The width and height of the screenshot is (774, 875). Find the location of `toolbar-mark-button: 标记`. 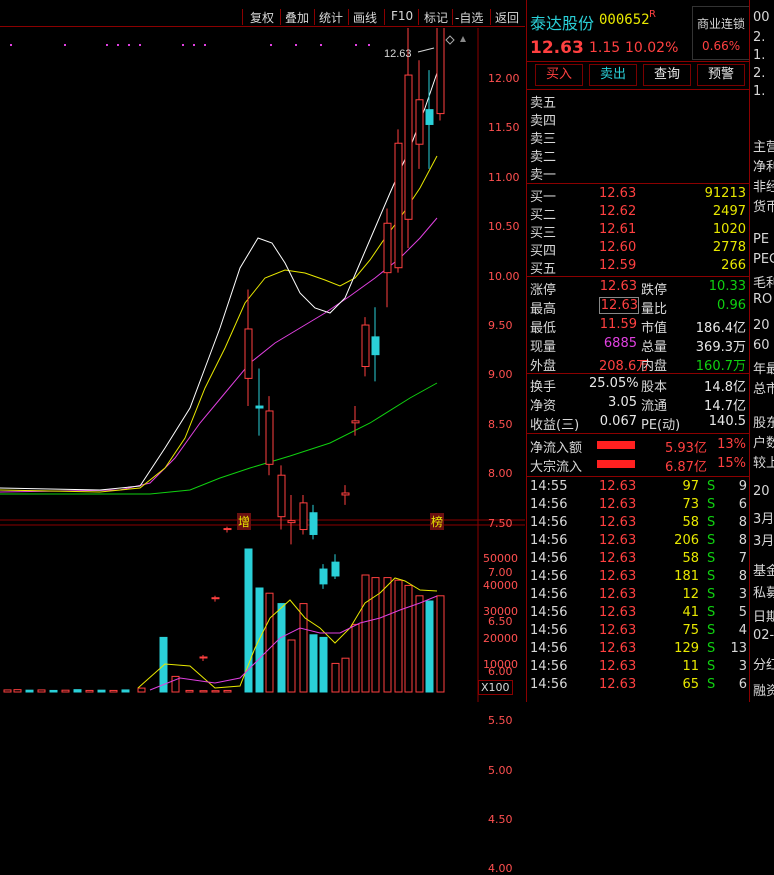

toolbar-mark-button: 标记 is located at coordinates (436, 17).